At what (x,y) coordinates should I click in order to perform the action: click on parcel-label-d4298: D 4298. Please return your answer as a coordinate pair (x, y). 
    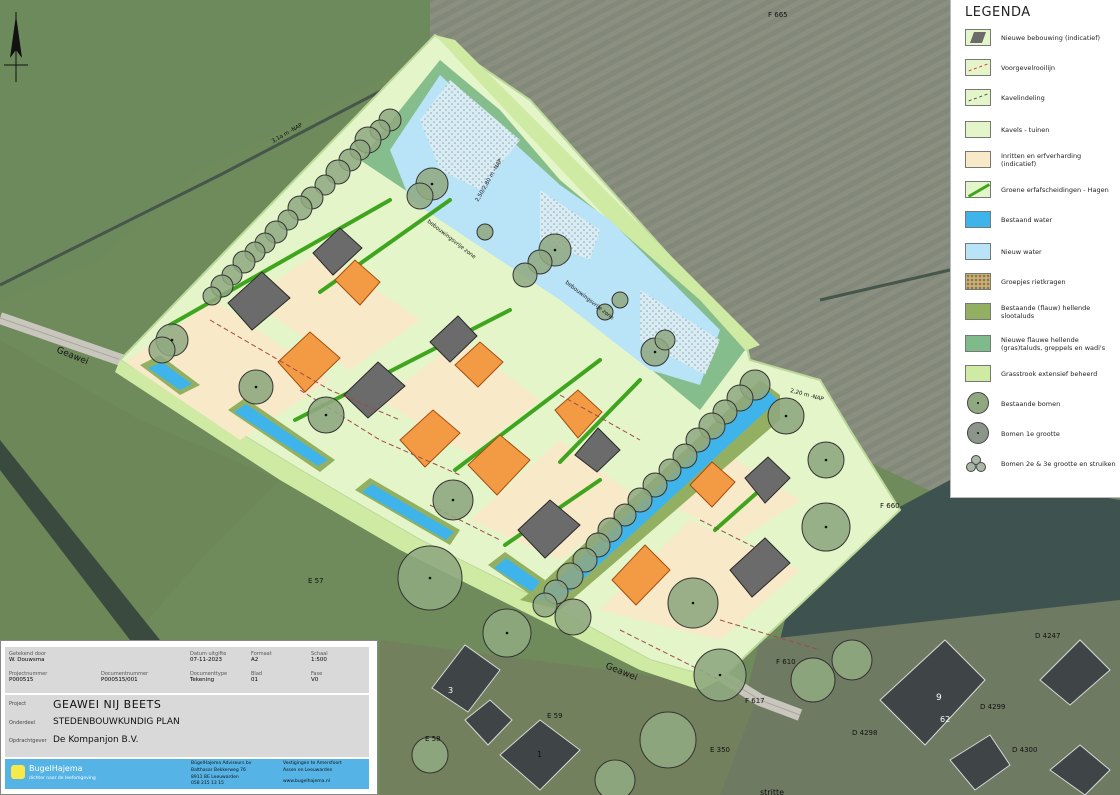
    Looking at the image, I should click on (864, 733).